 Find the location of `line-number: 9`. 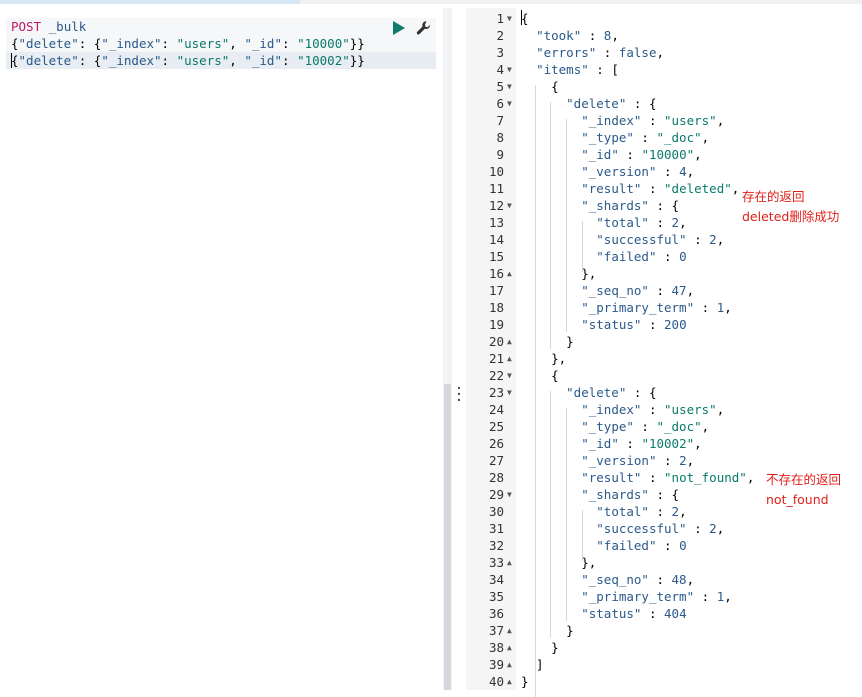

line-number: 9 is located at coordinates (500, 154).